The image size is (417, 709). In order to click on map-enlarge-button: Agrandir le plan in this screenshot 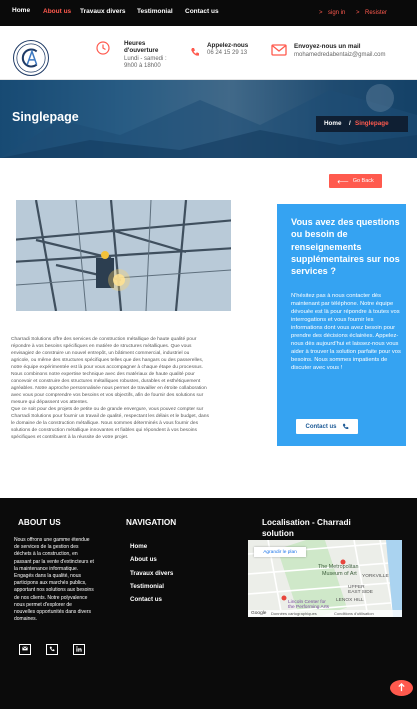, I will do `click(280, 552)`.